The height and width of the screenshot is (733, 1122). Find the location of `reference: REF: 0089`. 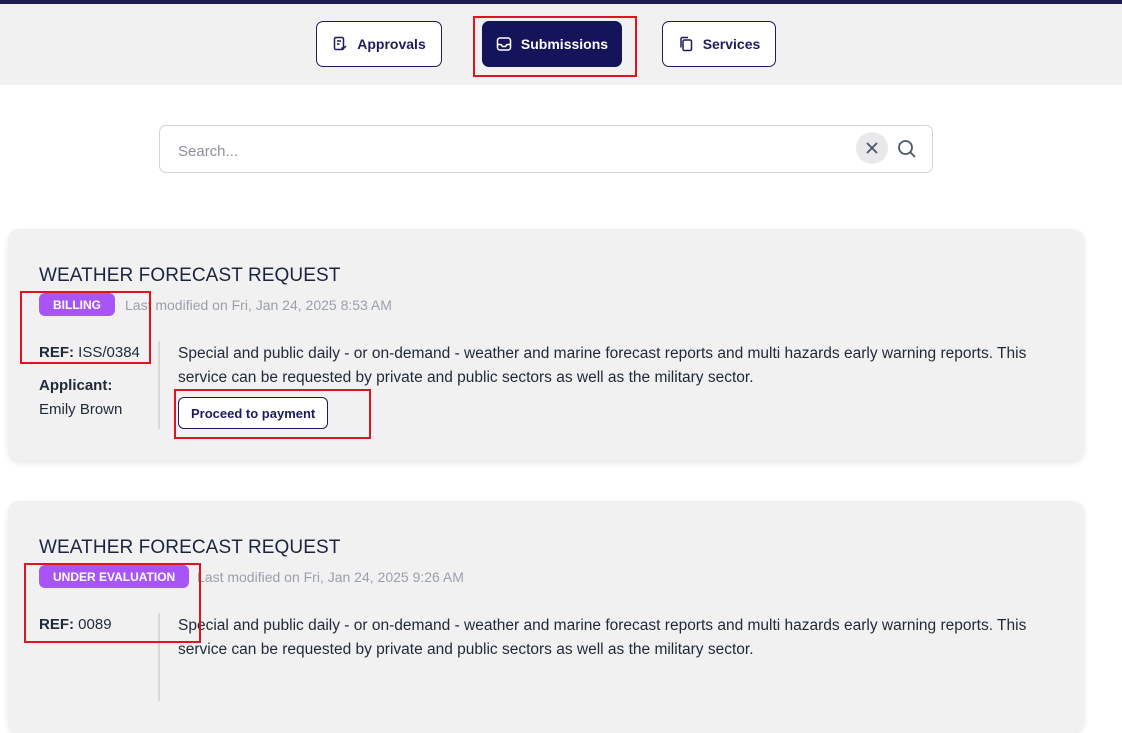

reference: REF: 0089 is located at coordinates (75, 624).